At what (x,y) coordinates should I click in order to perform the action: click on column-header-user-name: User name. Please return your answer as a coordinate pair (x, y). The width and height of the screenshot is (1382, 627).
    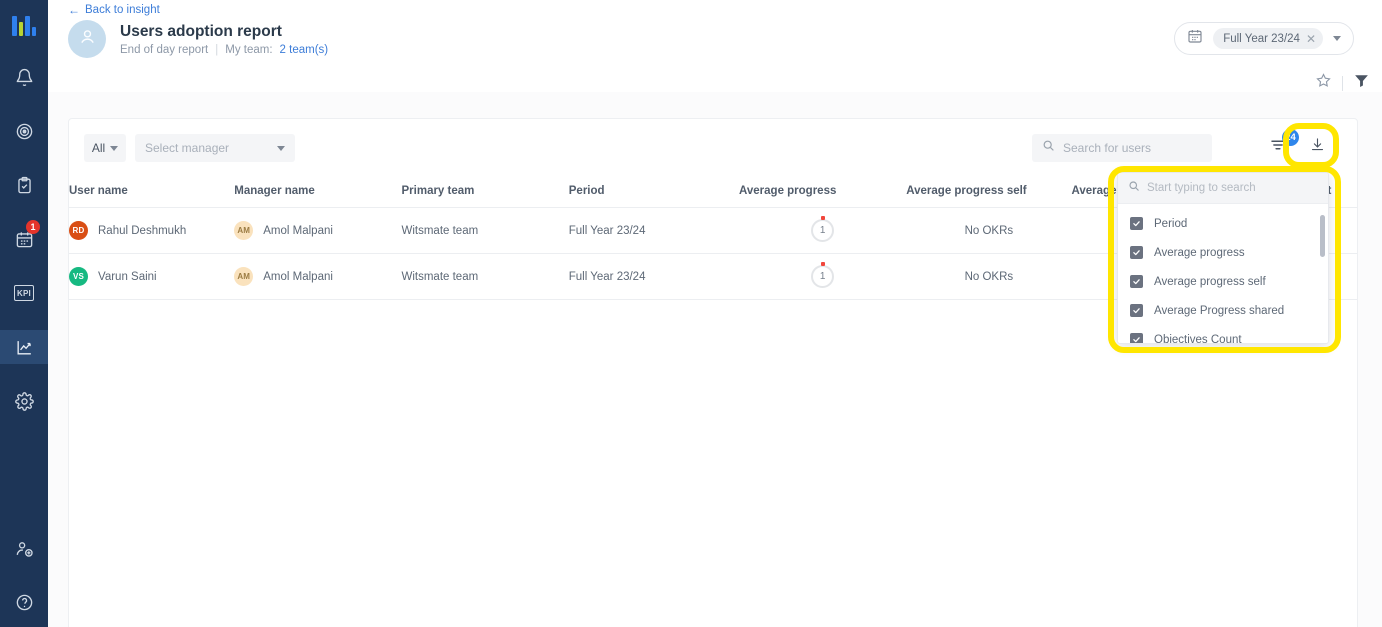
    Looking at the image, I should click on (152, 192).